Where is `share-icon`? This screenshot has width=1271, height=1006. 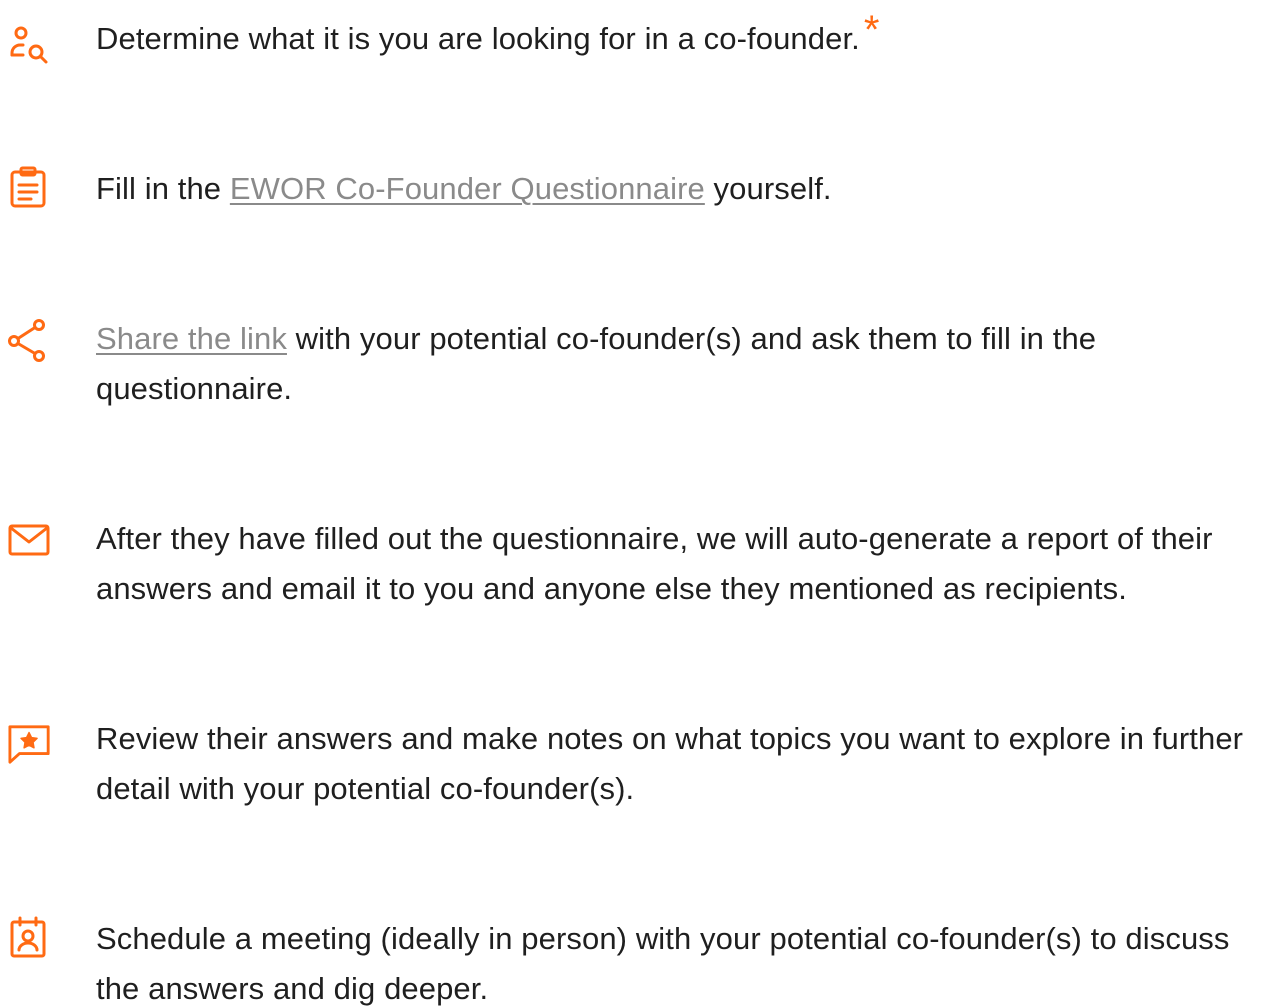
share-icon is located at coordinates (30, 340).